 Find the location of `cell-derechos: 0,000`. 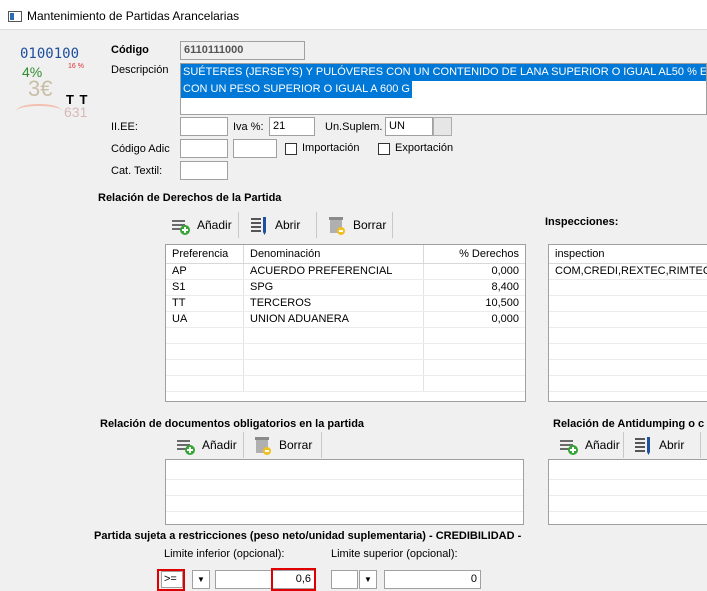

cell-derechos: 0,000 is located at coordinates (505, 271).